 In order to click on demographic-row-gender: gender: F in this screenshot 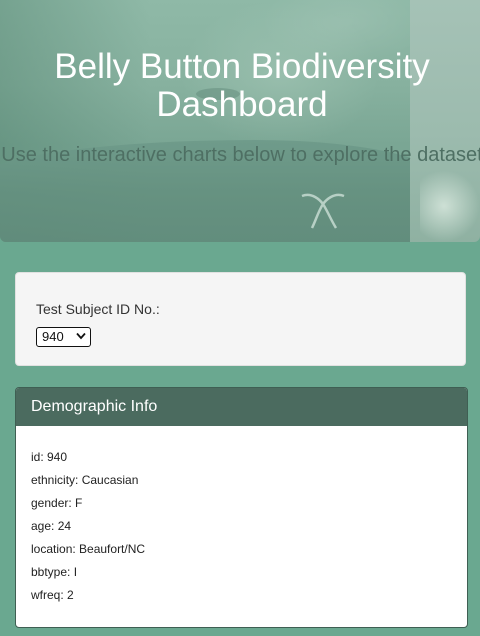, I will do `click(57, 503)`.